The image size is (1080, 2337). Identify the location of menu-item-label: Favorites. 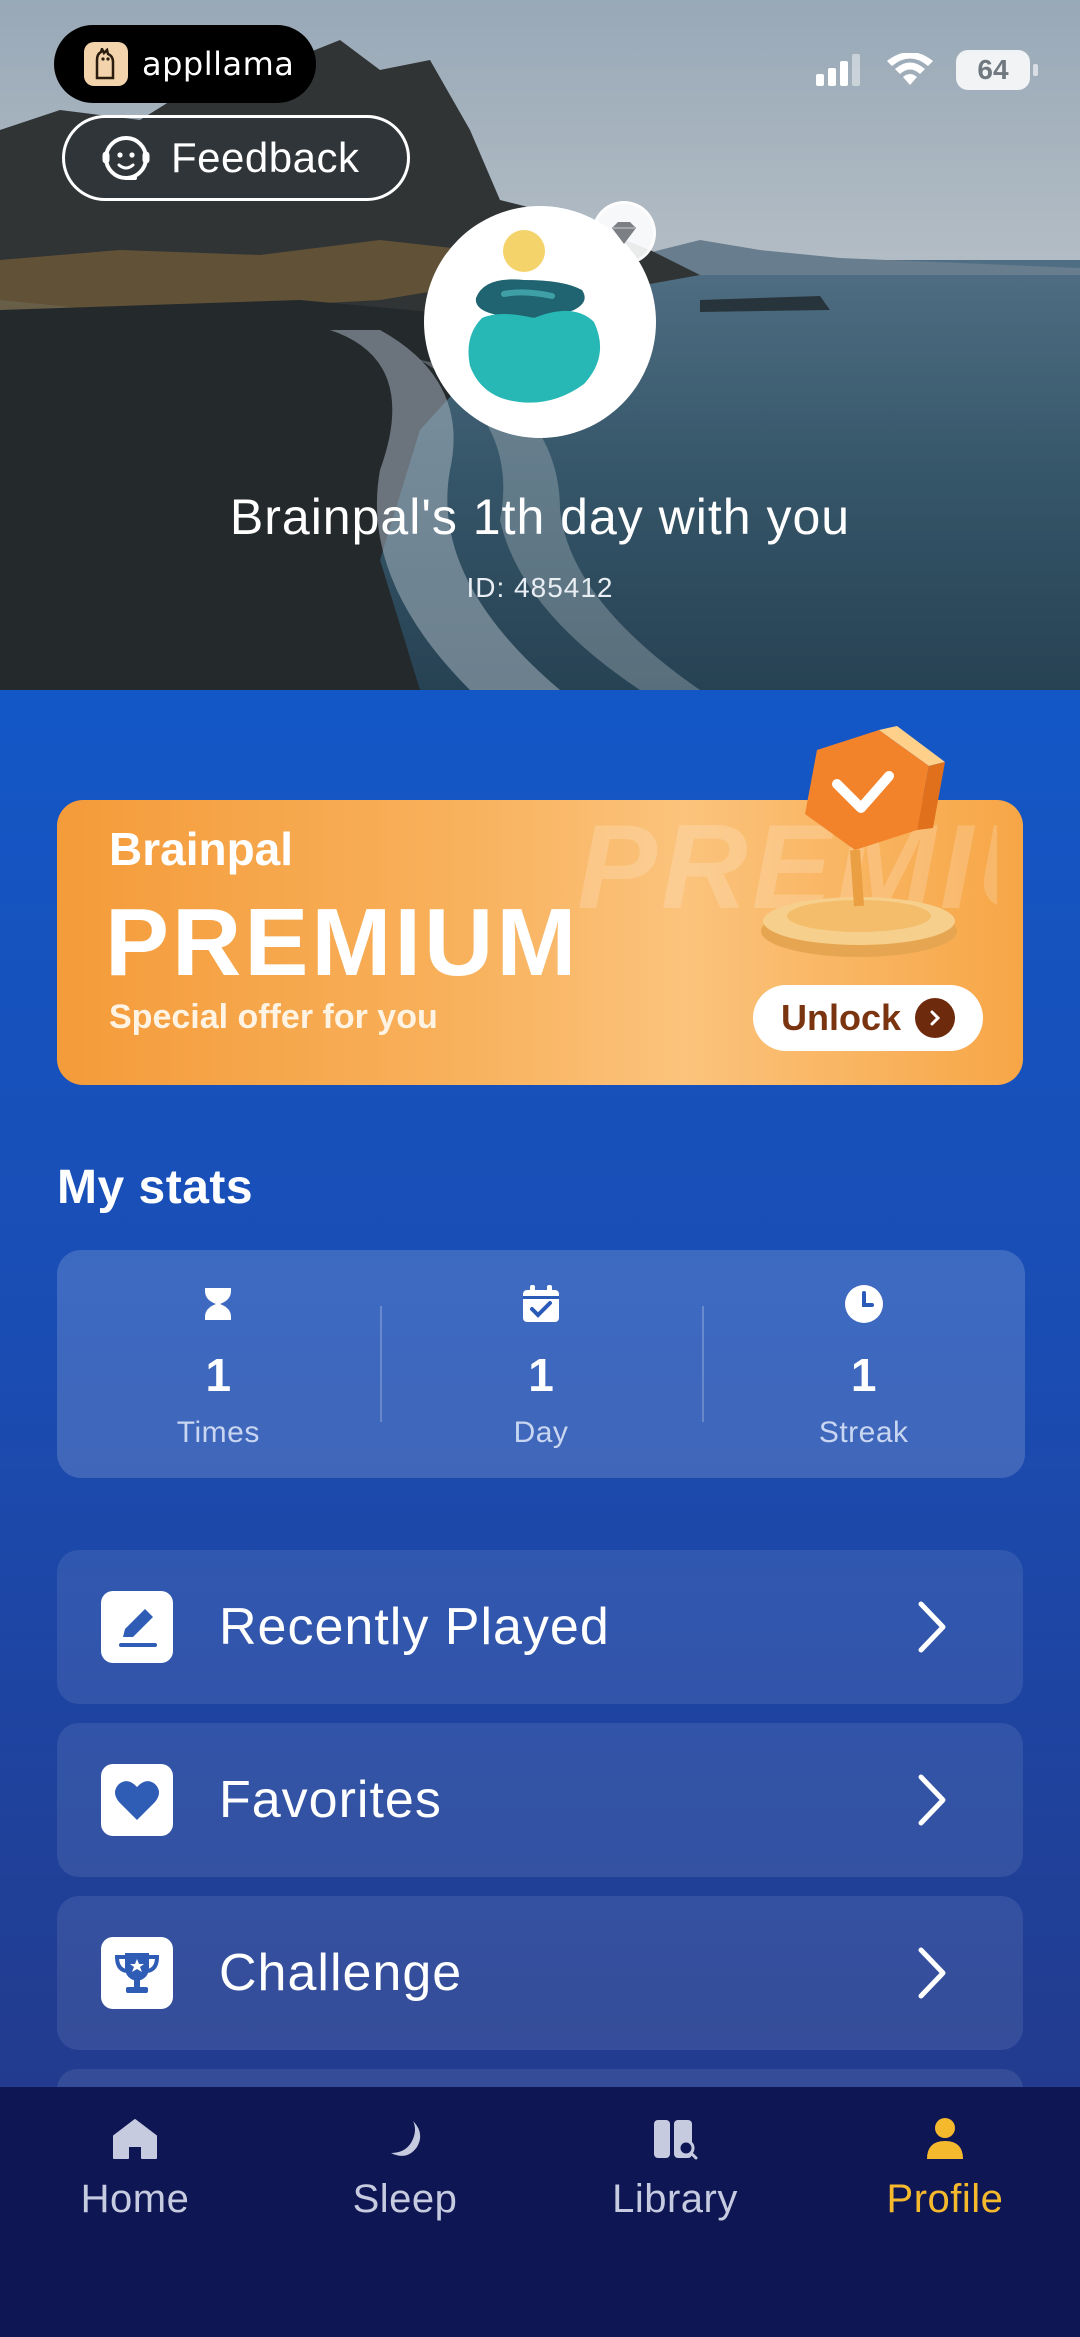
(330, 1800).